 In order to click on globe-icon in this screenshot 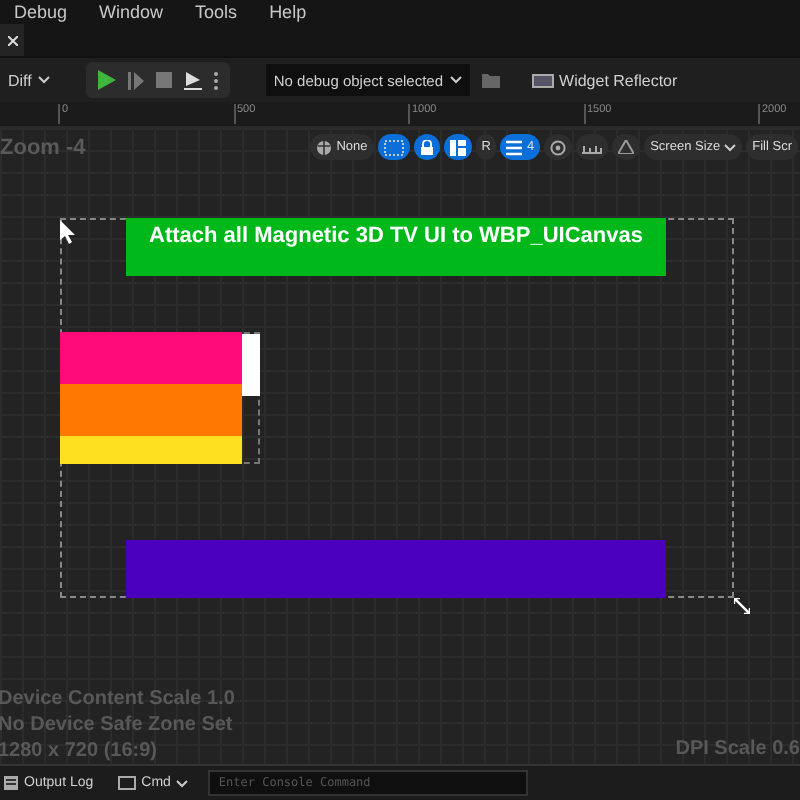, I will do `click(324, 147)`.